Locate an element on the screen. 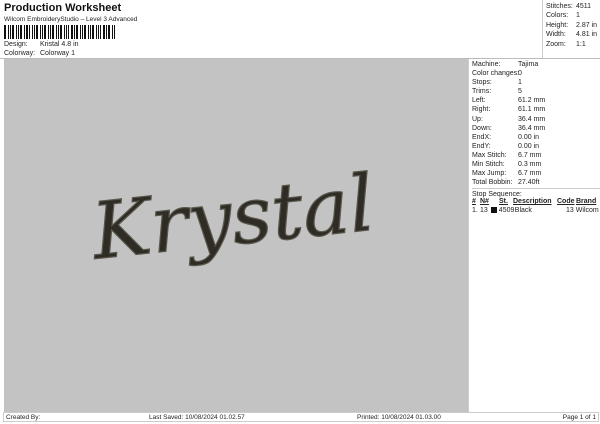  machine-value: 0.3 mm is located at coordinates (530, 165).